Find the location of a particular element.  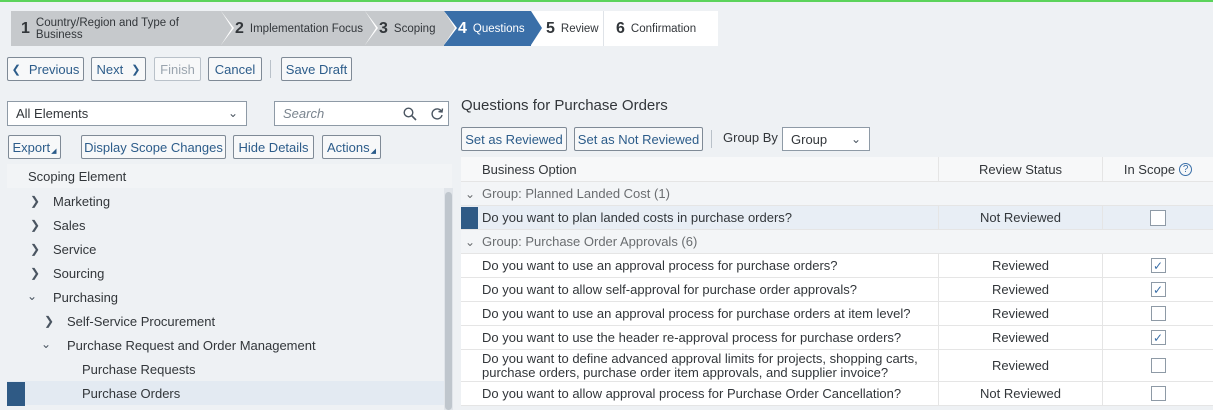

tree-item-purchase-request-and-order-management: ⌄ Purchase Request and Order Management is located at coordinates (225, 345).